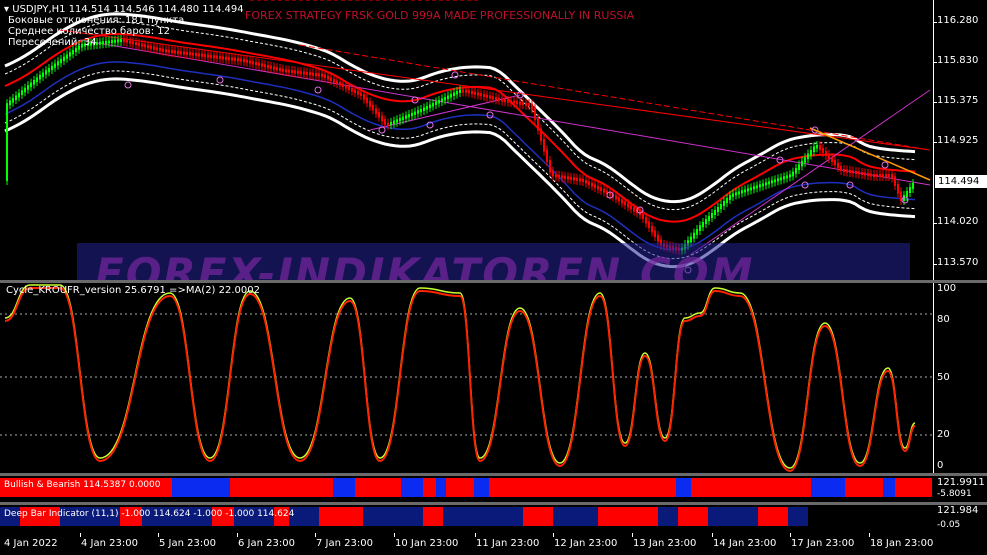  What do you see at coordinates (943, 319) in the screenshot?
I see `osc-tick: 80` at bounding box center [943, 319].